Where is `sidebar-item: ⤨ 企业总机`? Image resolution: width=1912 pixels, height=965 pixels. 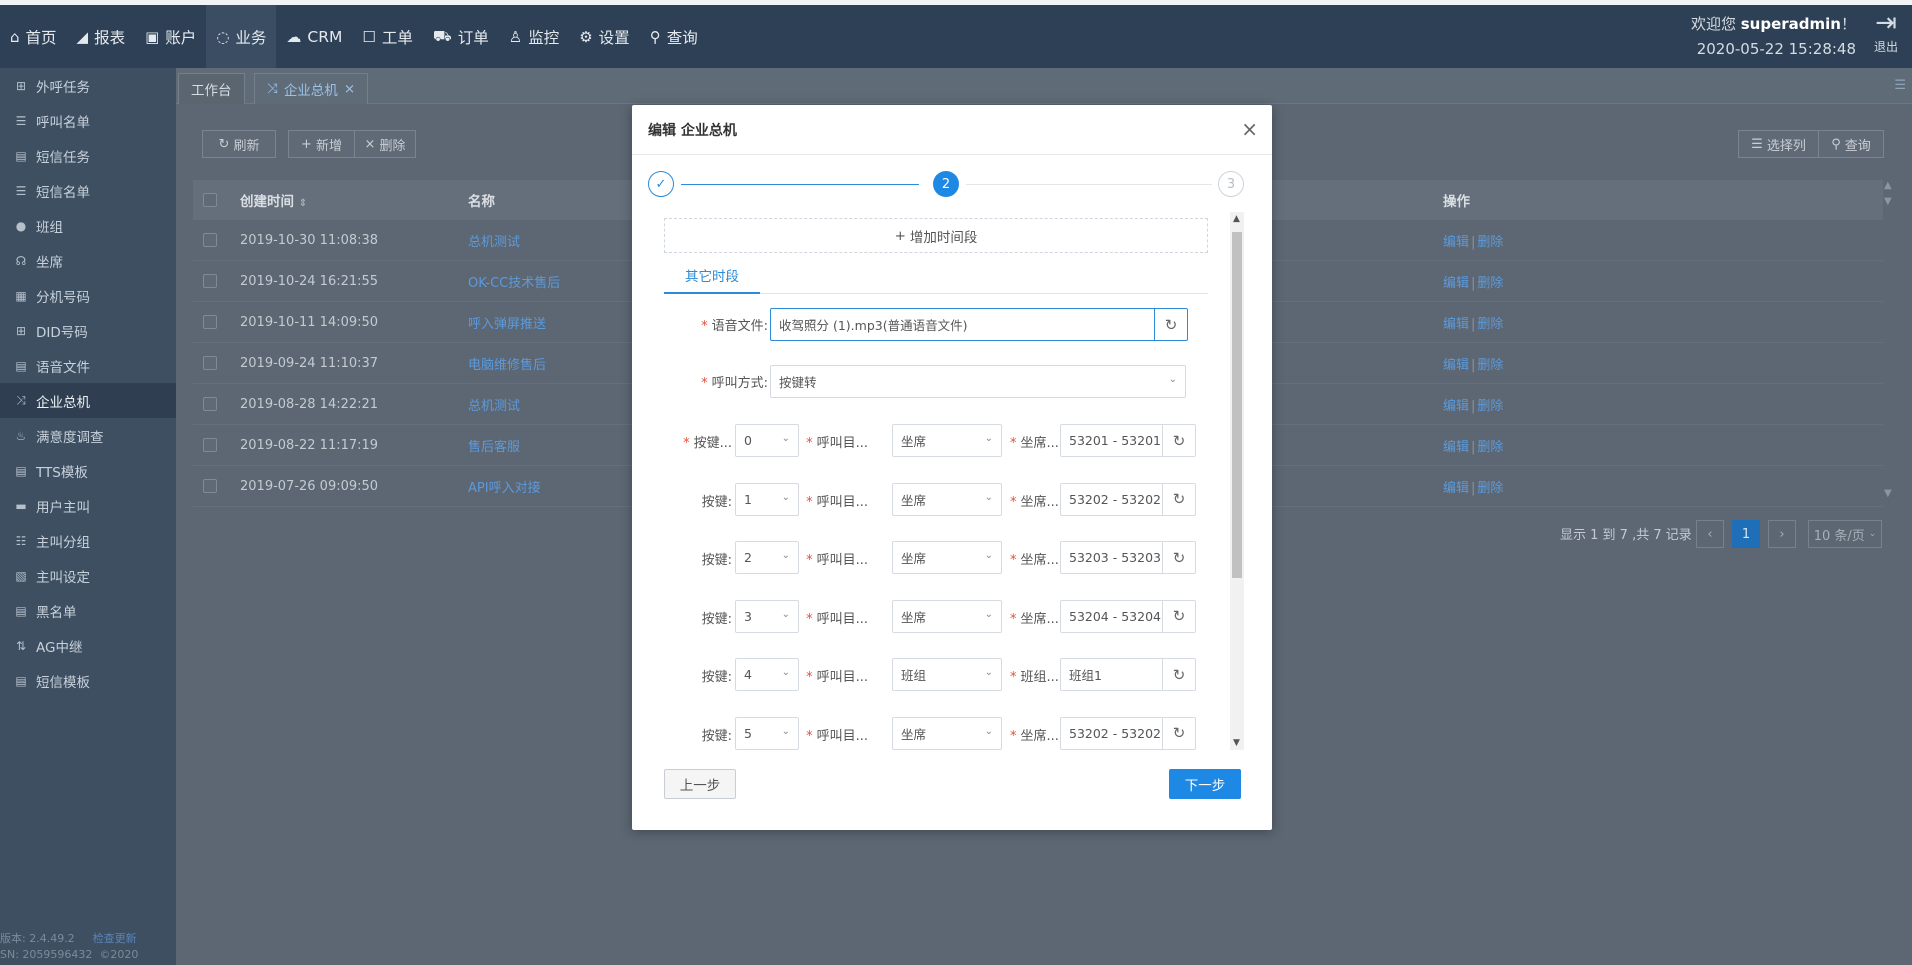
sidebar-item: ⤨ 企业总机 is located at coordinates (88, 400).